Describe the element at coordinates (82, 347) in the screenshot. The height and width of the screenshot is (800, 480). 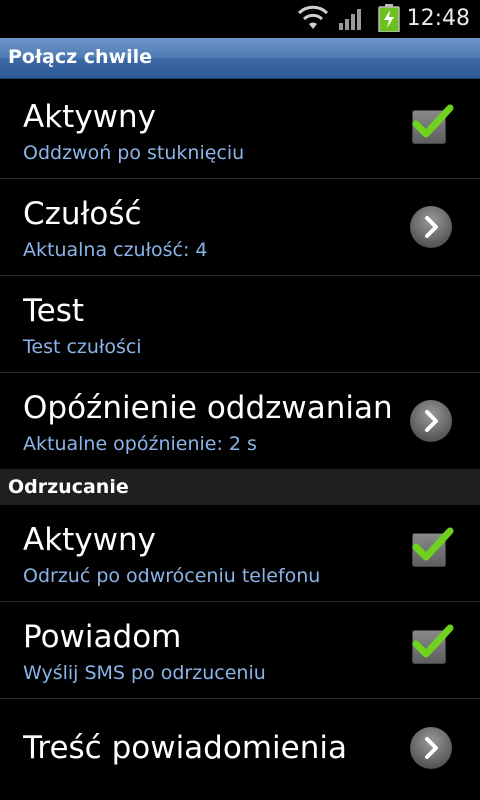
I see `setting-subtitle: Test czułości` at that location.